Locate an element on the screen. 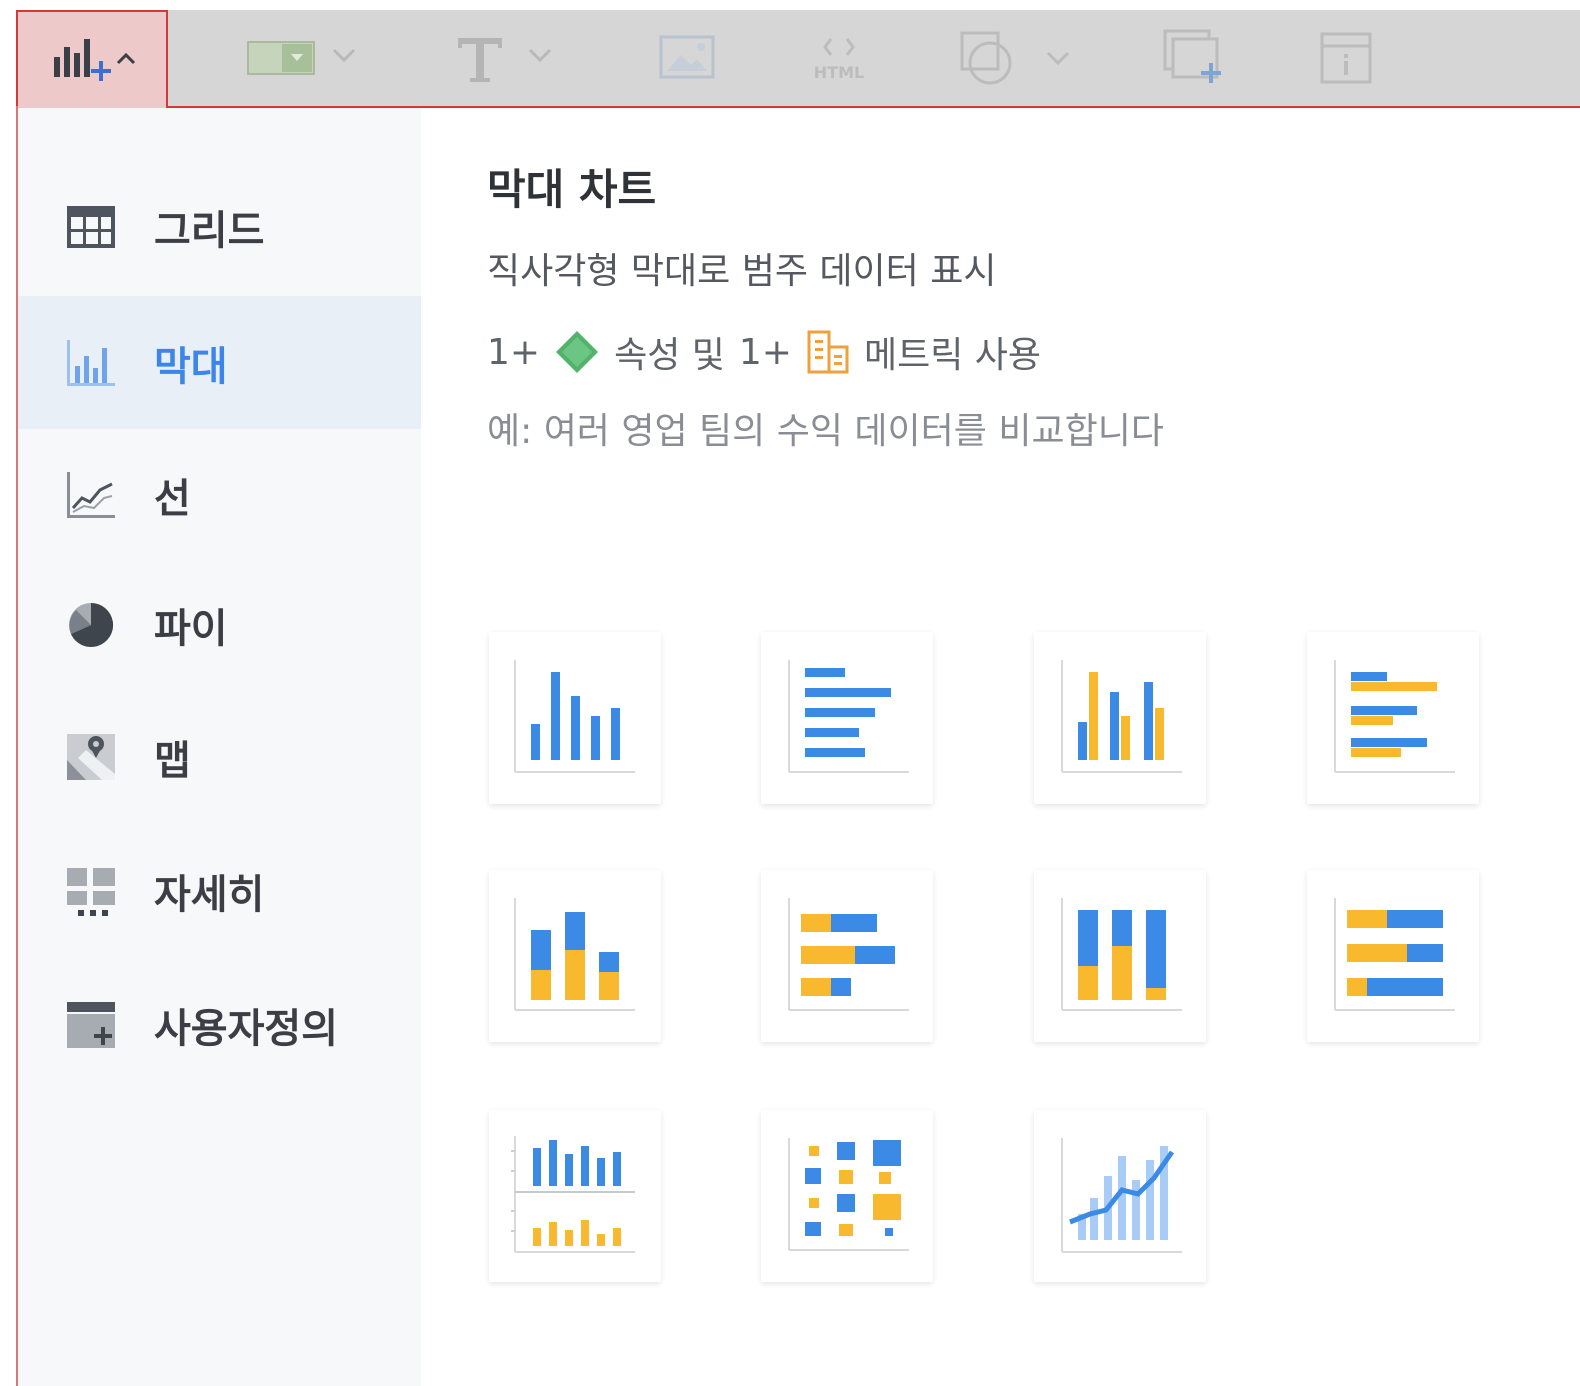 This screenshot has width=1580, height=1386. chart-type-horizontal-clustered-bar is located at coordinates (1393, 718).